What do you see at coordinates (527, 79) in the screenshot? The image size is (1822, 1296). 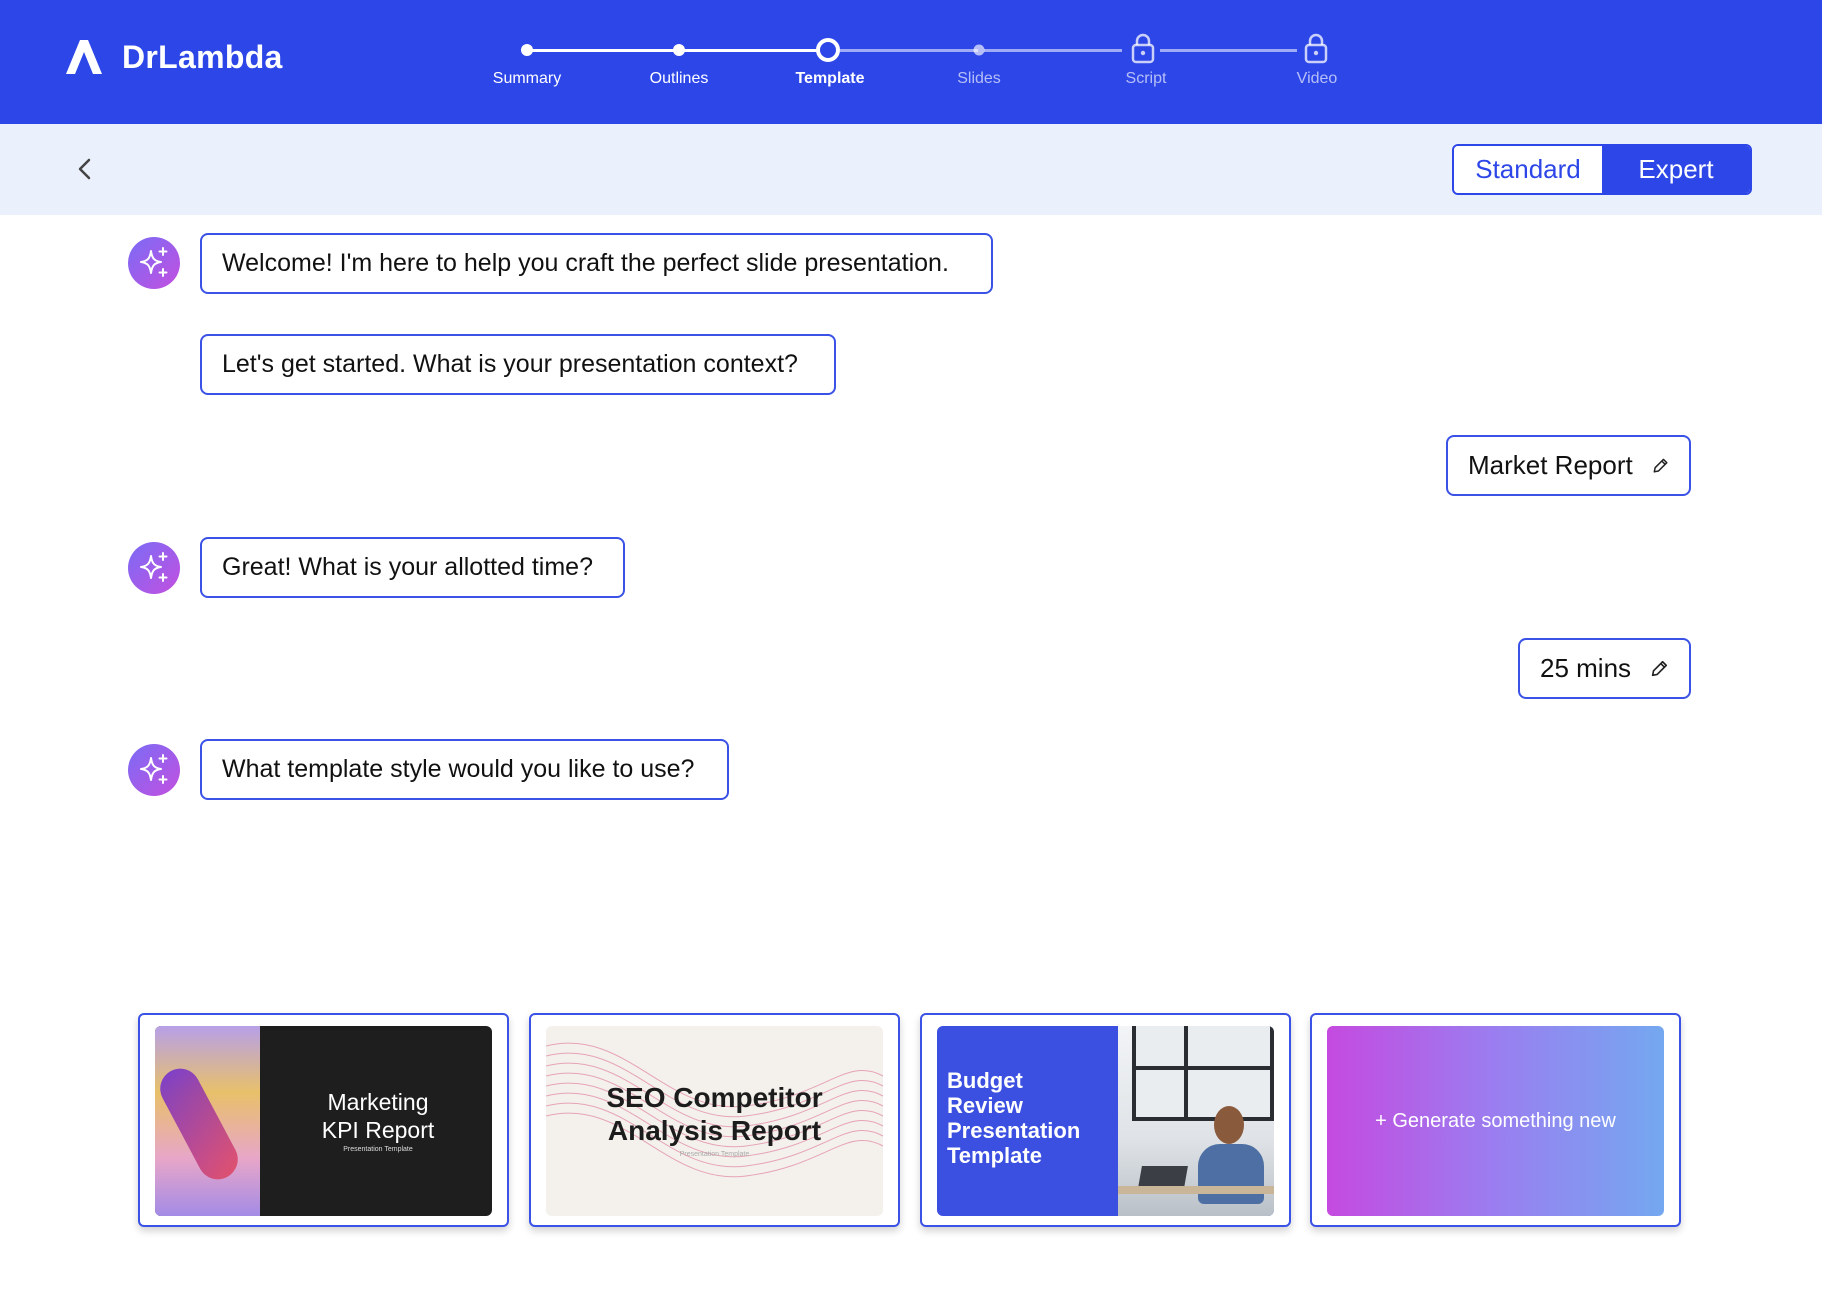 I see `step-summary-label: Summary` at bounding box center [527, 79].